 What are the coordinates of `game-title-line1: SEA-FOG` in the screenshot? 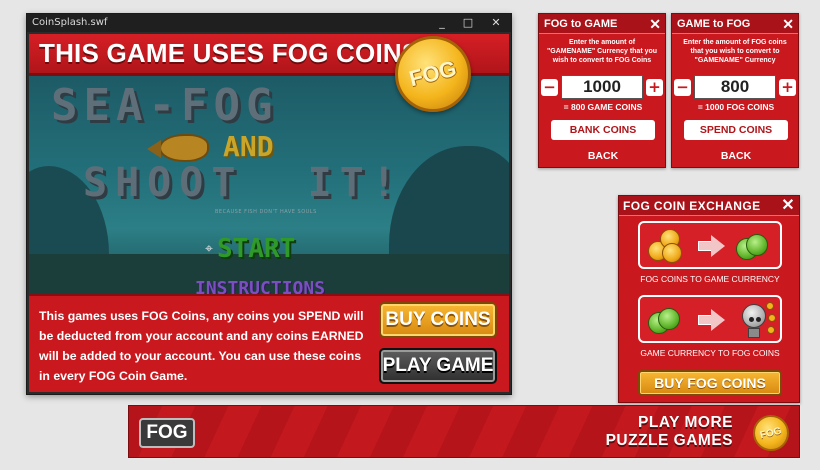 It's located at (165, 105).